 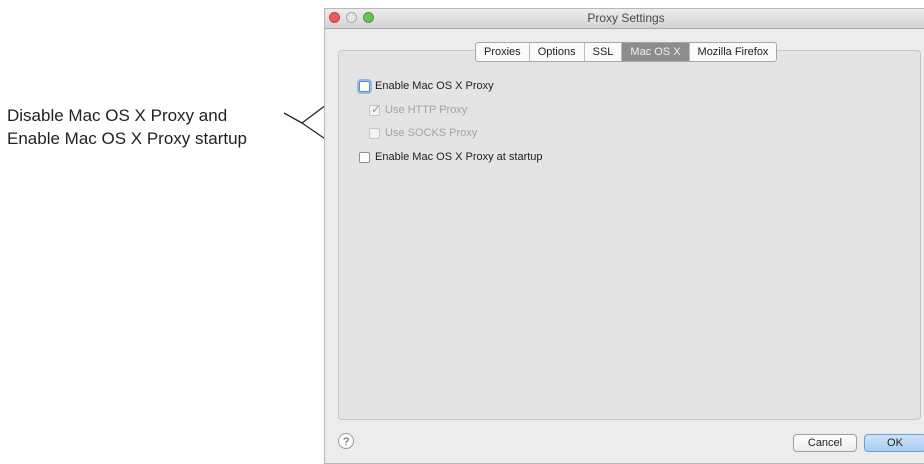 I want to click on tab-proxies: Proxies, so click(x=503, y=52).